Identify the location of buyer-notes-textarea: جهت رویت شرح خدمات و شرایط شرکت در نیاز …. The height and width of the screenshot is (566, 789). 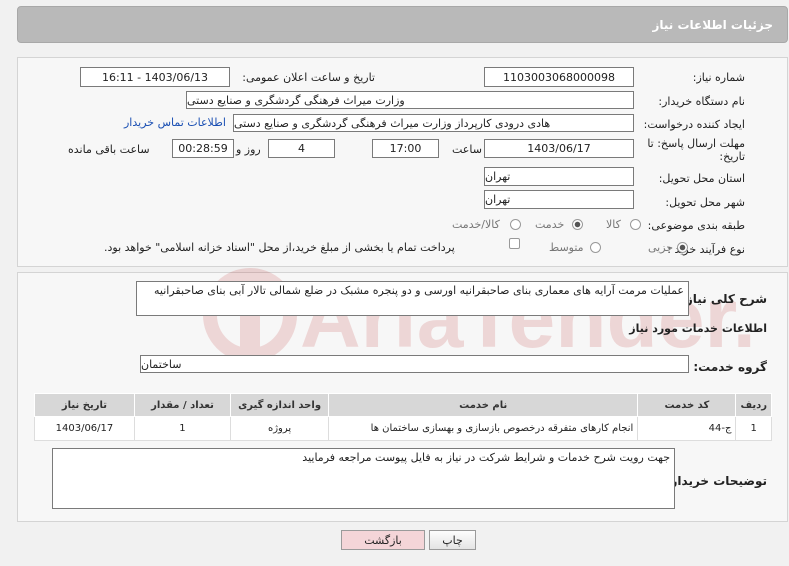
(363, 478).